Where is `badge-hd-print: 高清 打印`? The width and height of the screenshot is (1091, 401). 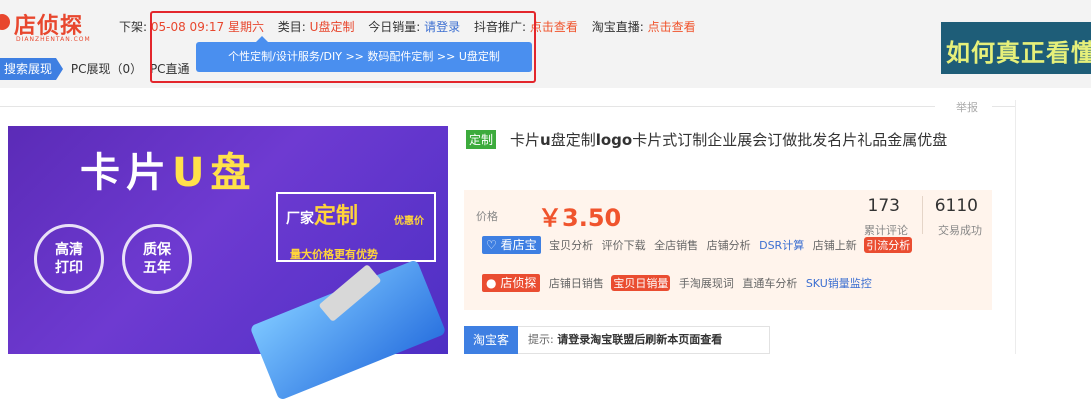 badge-hd-print: 高清 打印 is located at coordinates (69, 259).